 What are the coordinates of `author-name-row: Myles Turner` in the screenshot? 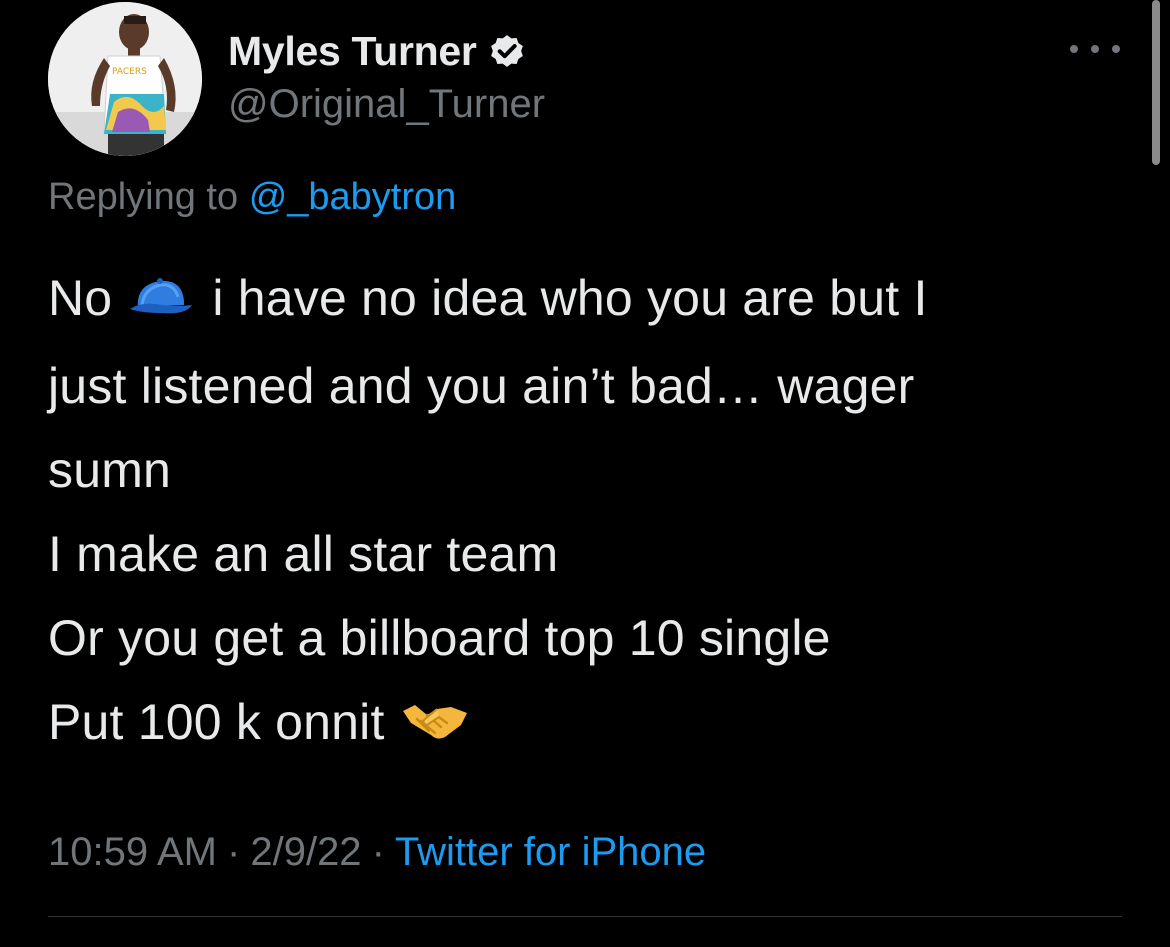 It's located at (377, 51).